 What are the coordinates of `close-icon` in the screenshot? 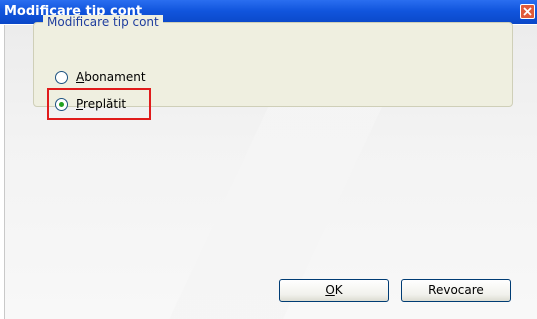 It's located at (527, 11).